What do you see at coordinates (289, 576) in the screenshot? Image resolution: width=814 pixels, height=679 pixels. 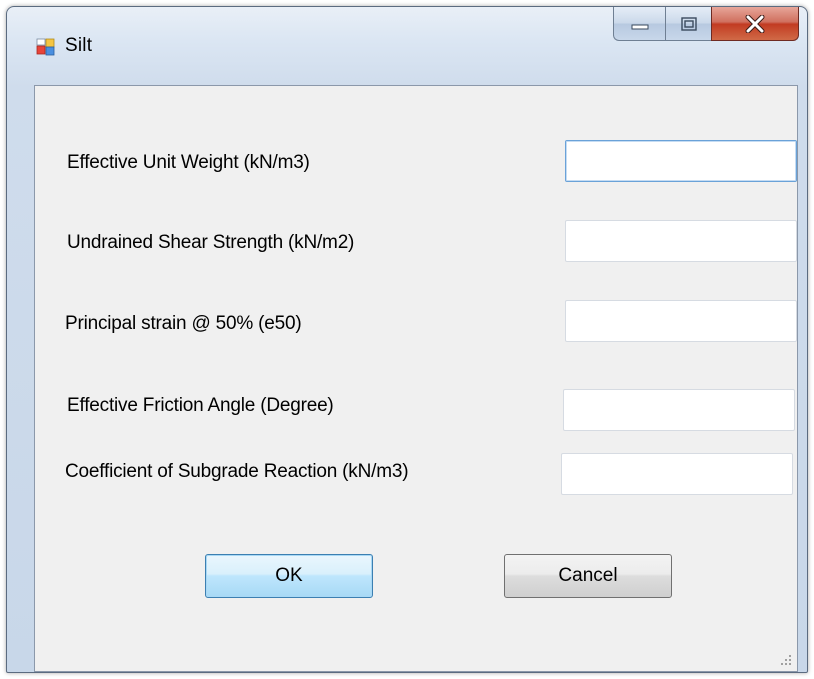 I see `ok-button: OK` at bounding box center [289, 576].